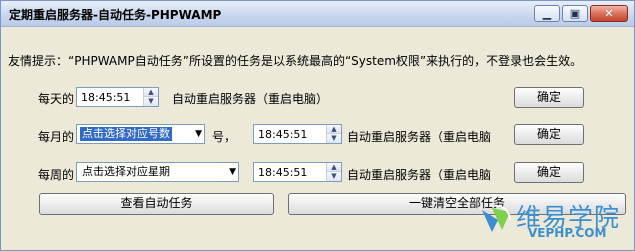 The image size is (635, 251). I want to click on weekly-time-input: 18:45:51 ▲ ▼, so click(297, 172).